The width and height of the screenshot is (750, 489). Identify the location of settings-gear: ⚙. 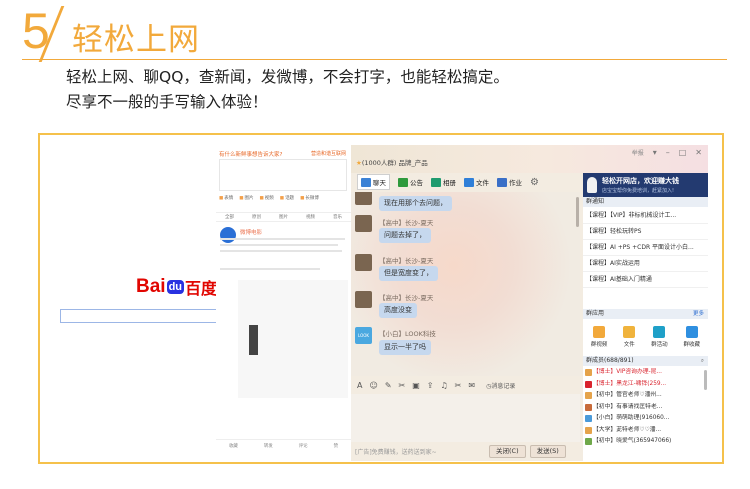
(534, 182).